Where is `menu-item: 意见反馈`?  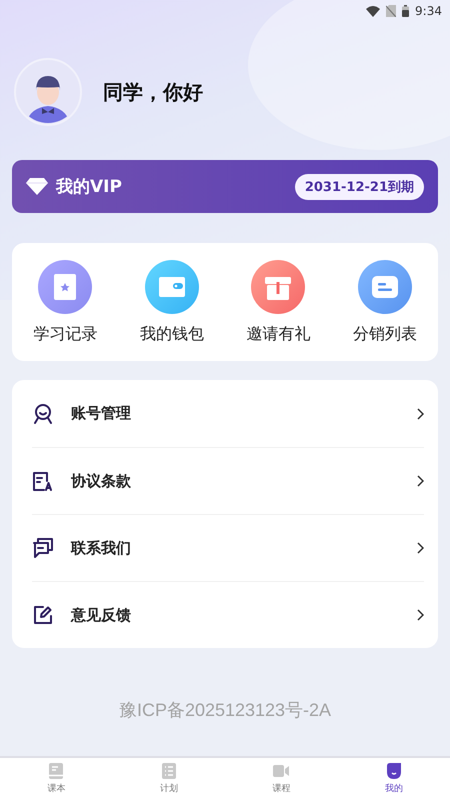
menu-item: 意见反馈 is located at coordinates (228, 614).